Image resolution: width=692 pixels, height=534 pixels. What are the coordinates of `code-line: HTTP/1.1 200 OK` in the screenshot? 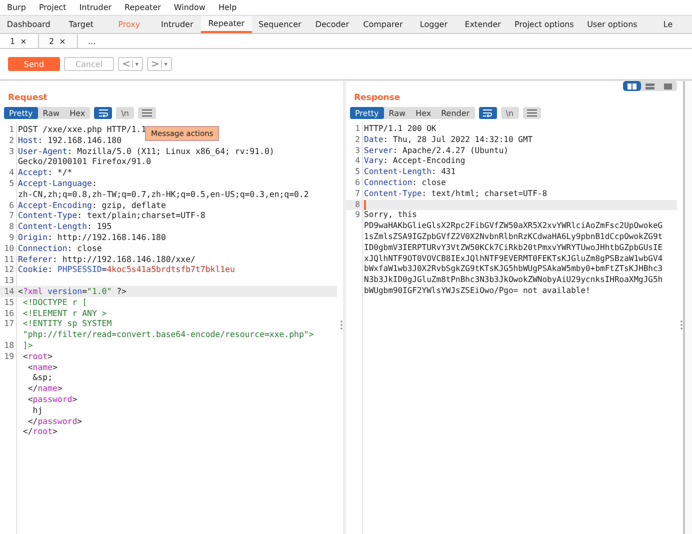 It's located at (400, 129).